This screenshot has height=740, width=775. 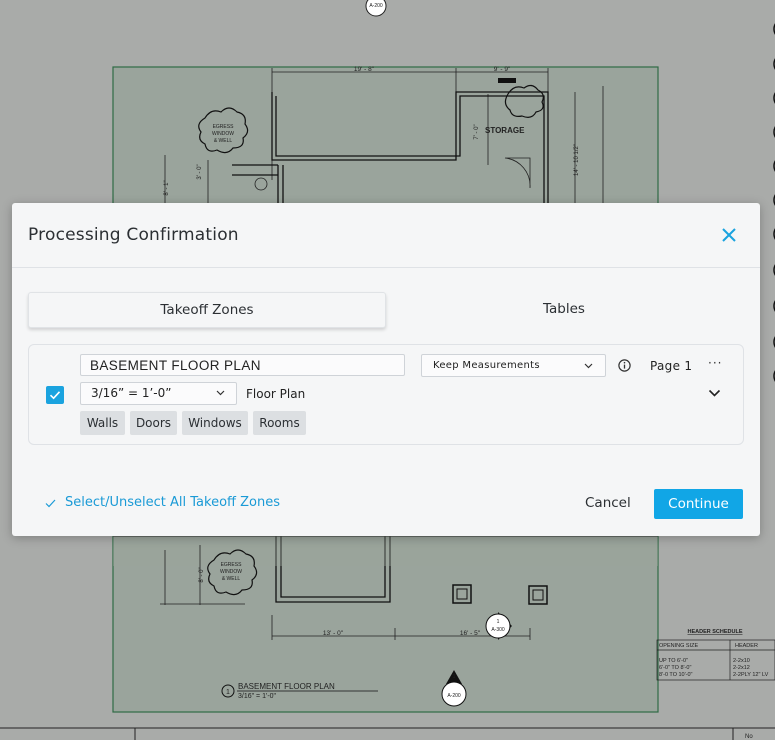 I want to click on svg-text: 6'-0" TO 8'-0", so click(x=675, y=668).